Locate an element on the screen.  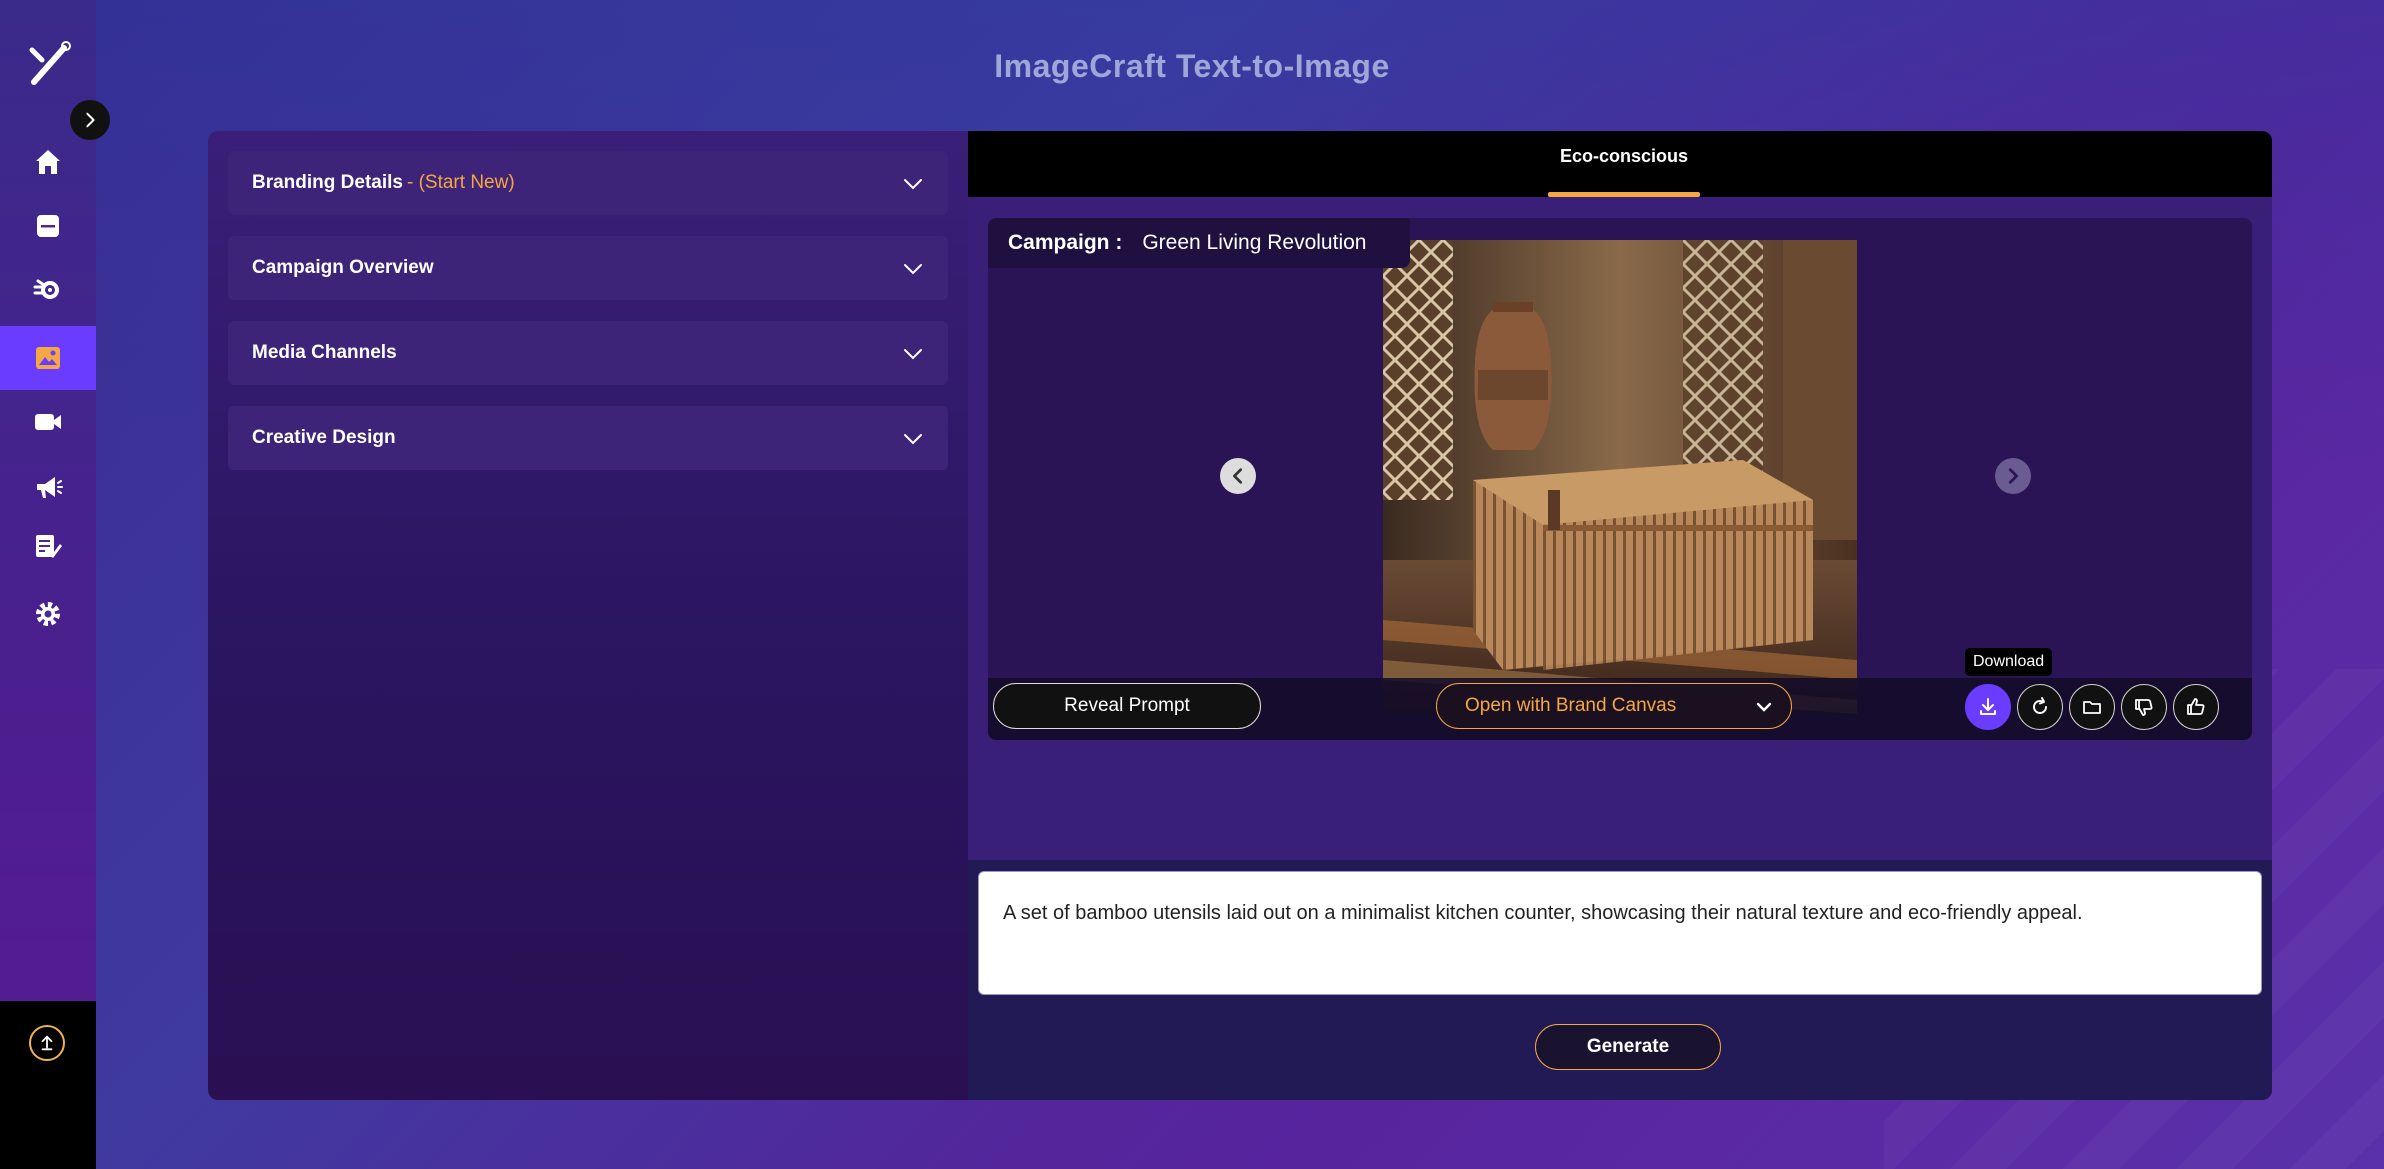
regenerate-icon is located at coordinates (2040, 705).